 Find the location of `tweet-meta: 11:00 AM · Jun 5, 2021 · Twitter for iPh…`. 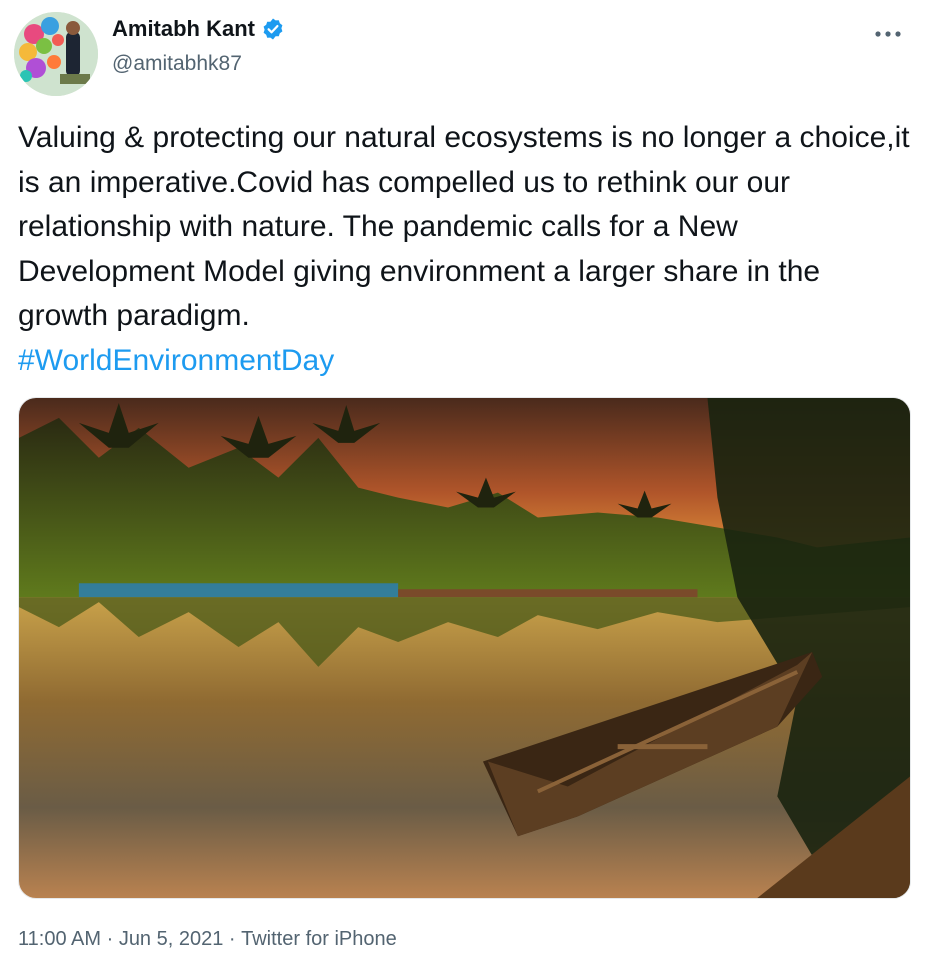

tweet-meta: 11:00 AM · Jun 5, 2021 · Twitter for iPh… is located at coordinates (207, 939).